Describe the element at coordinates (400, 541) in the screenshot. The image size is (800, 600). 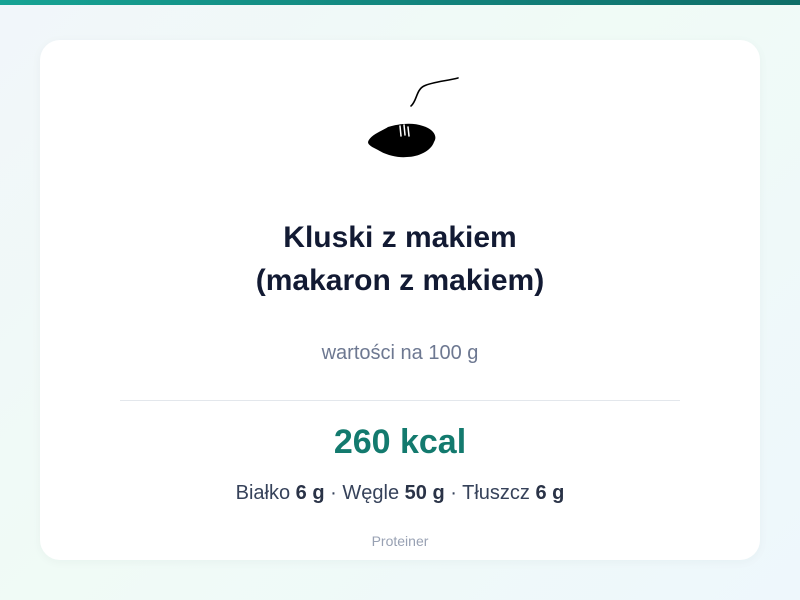
I see `brand-footer: Proteiner` at that location.